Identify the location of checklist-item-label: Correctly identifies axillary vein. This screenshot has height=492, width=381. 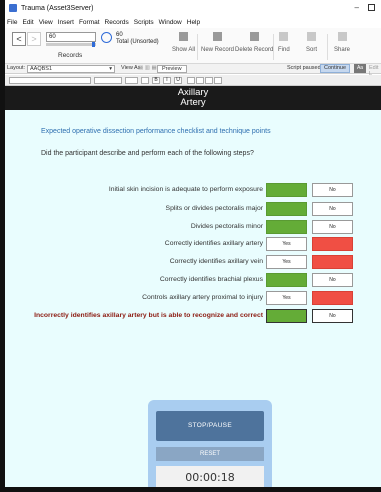
(216, 261).